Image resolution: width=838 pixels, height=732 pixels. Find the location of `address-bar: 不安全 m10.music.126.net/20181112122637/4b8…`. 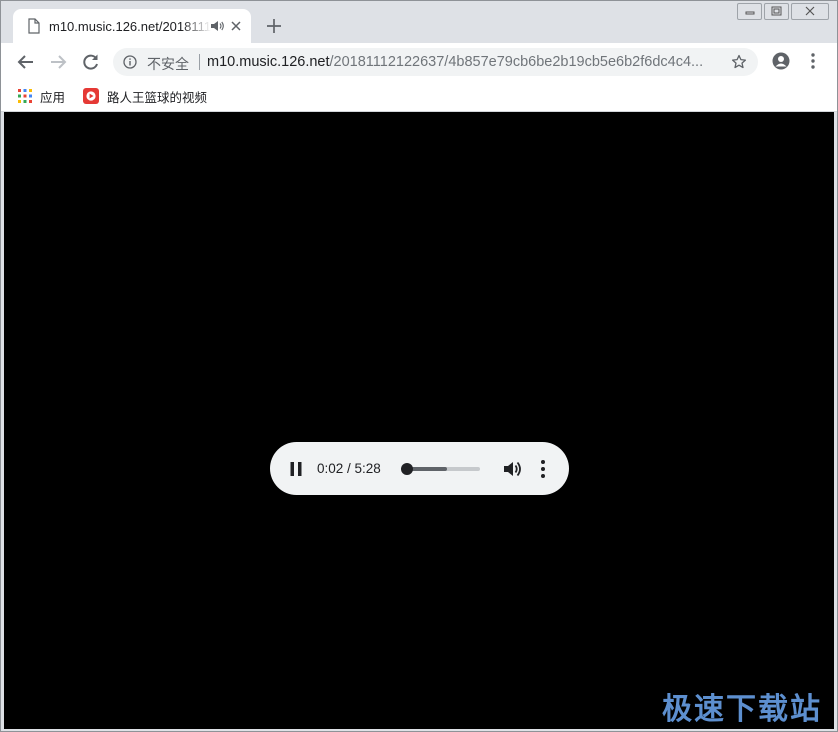

address-bar: 不安全 m10.music.126.net/20181112122637/4b8… is located at coordinates (435, 62).